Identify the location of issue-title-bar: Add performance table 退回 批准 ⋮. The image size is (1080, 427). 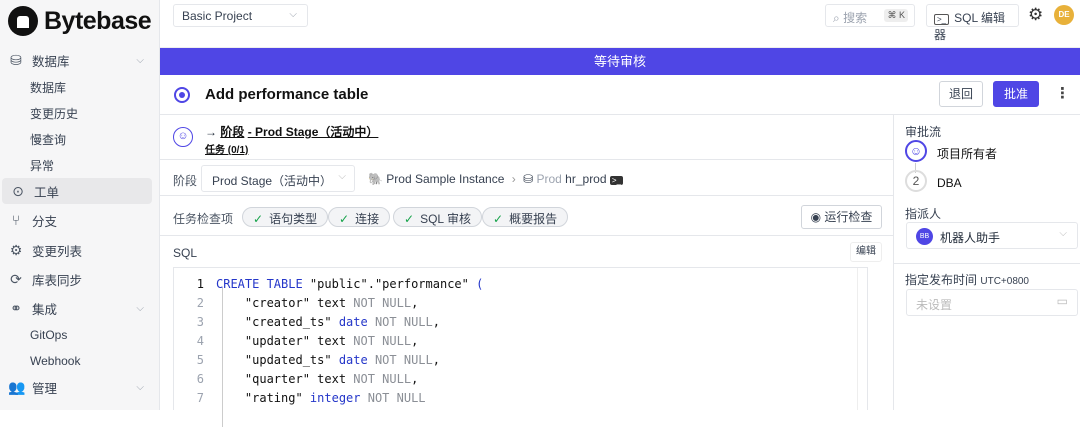
(620, 95).